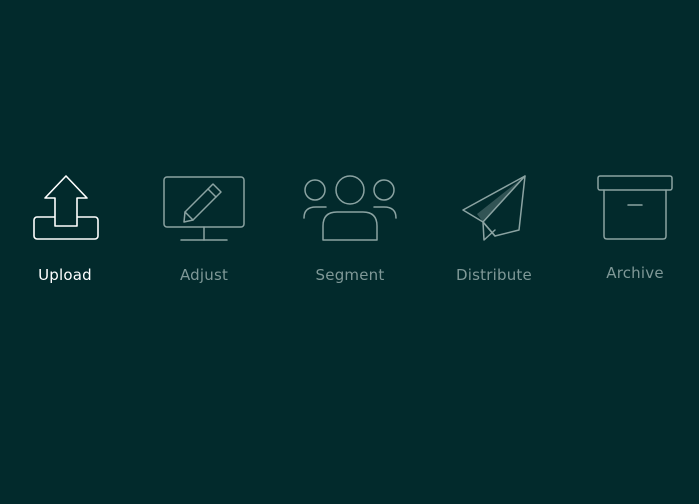 Image resolution: width=699 pixels, height=504 pixels. I want to click on step-archive: Archive, so click(635, 230).